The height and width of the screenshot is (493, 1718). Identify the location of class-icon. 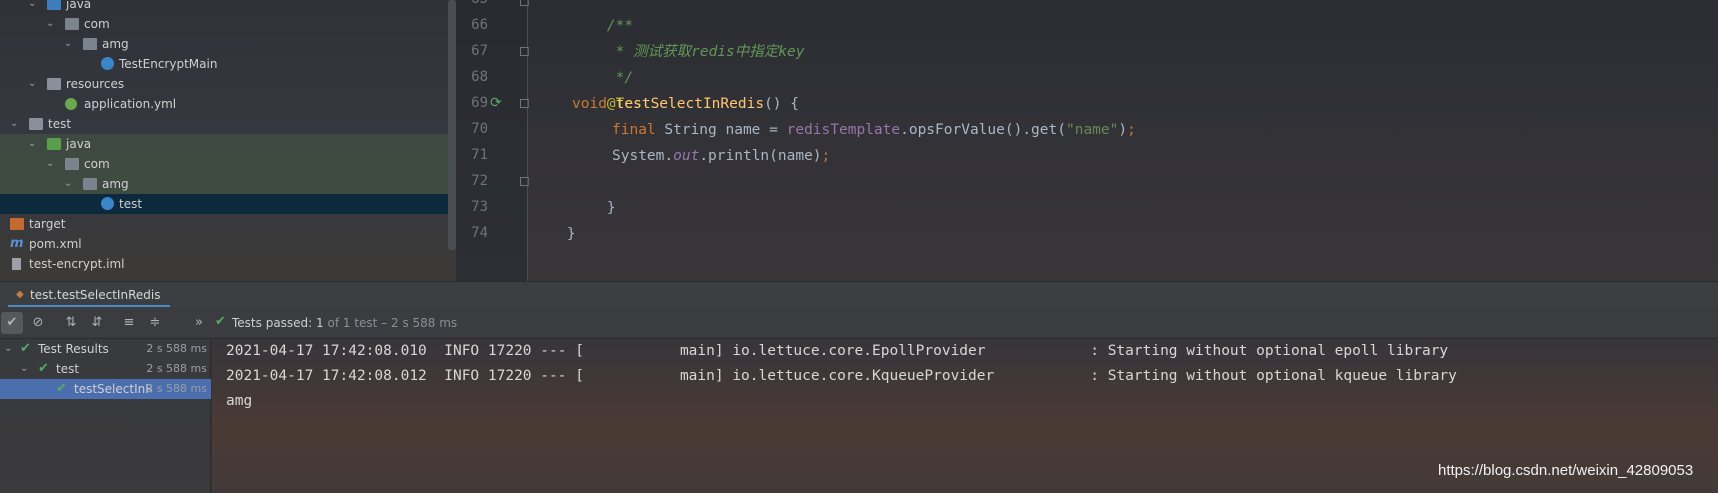
(107, 63).